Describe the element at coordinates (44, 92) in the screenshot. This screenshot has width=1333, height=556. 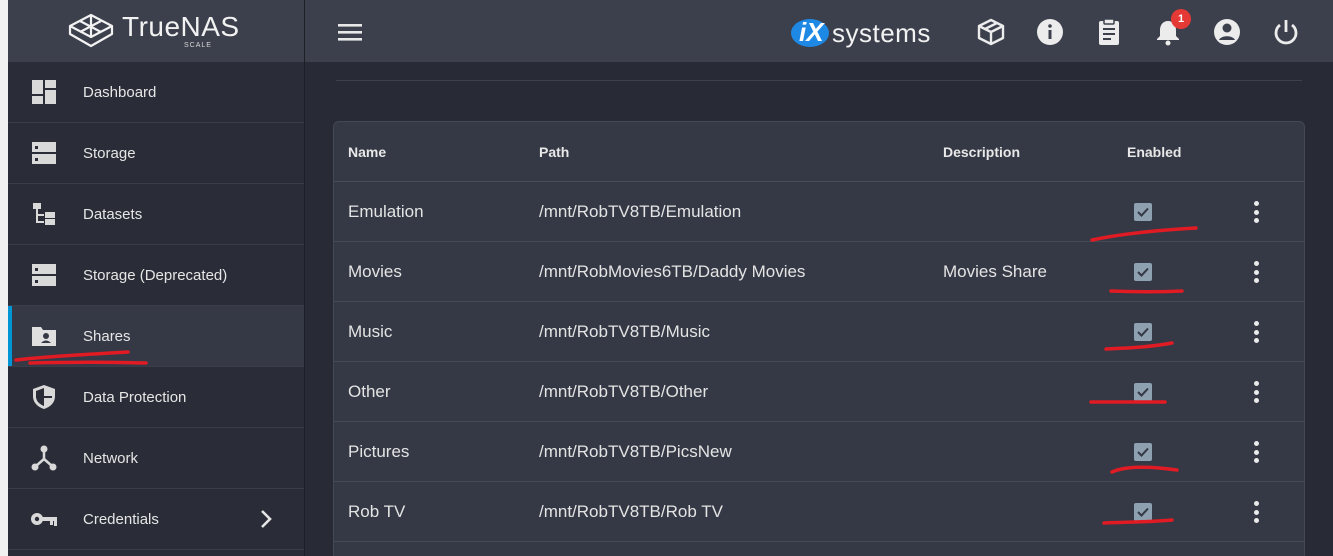
I see `dashboard-icon` at that location.